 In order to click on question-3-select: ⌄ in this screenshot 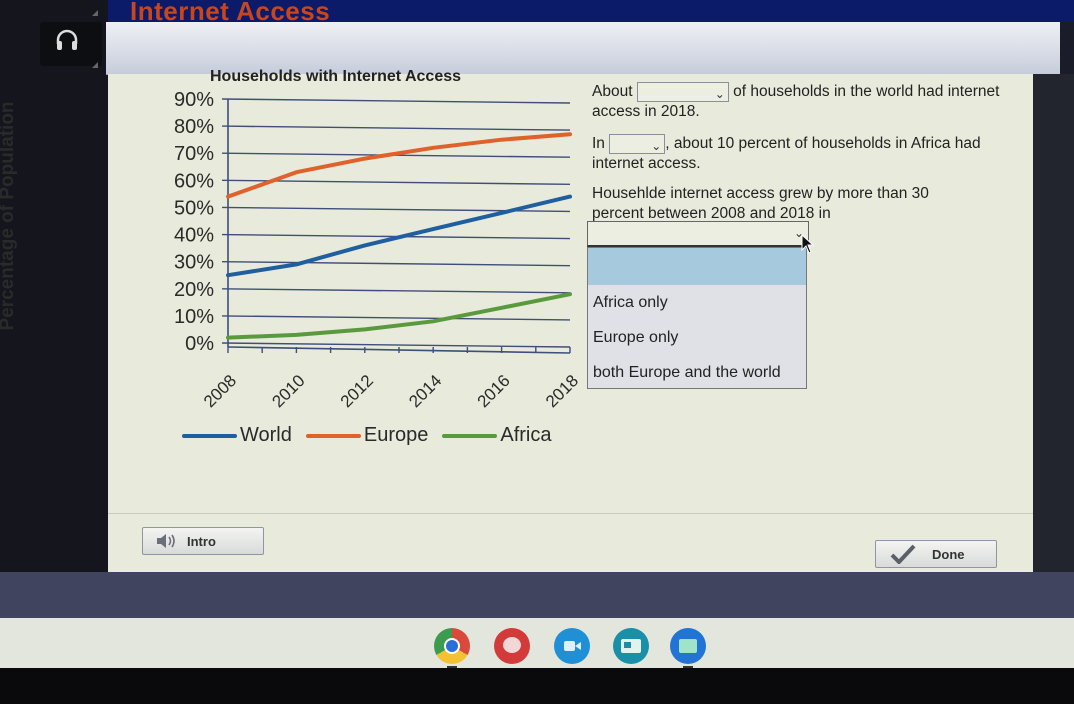, I will do `click(698, 234)`.